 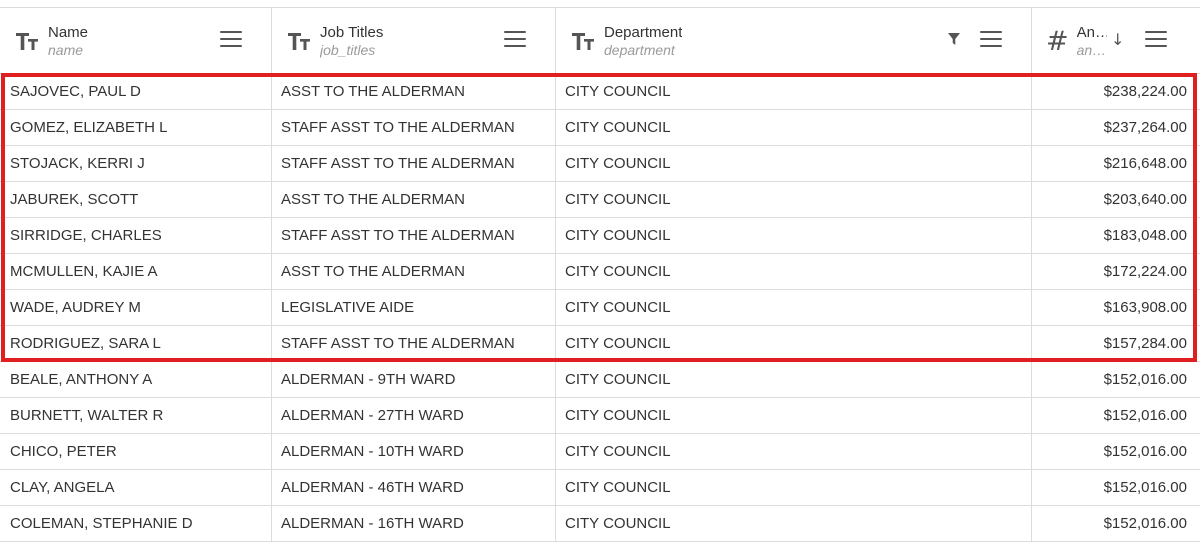 I want to click on cell-job-title: ALDERMAN - 10TH WARD, so click(x=414, y=451).